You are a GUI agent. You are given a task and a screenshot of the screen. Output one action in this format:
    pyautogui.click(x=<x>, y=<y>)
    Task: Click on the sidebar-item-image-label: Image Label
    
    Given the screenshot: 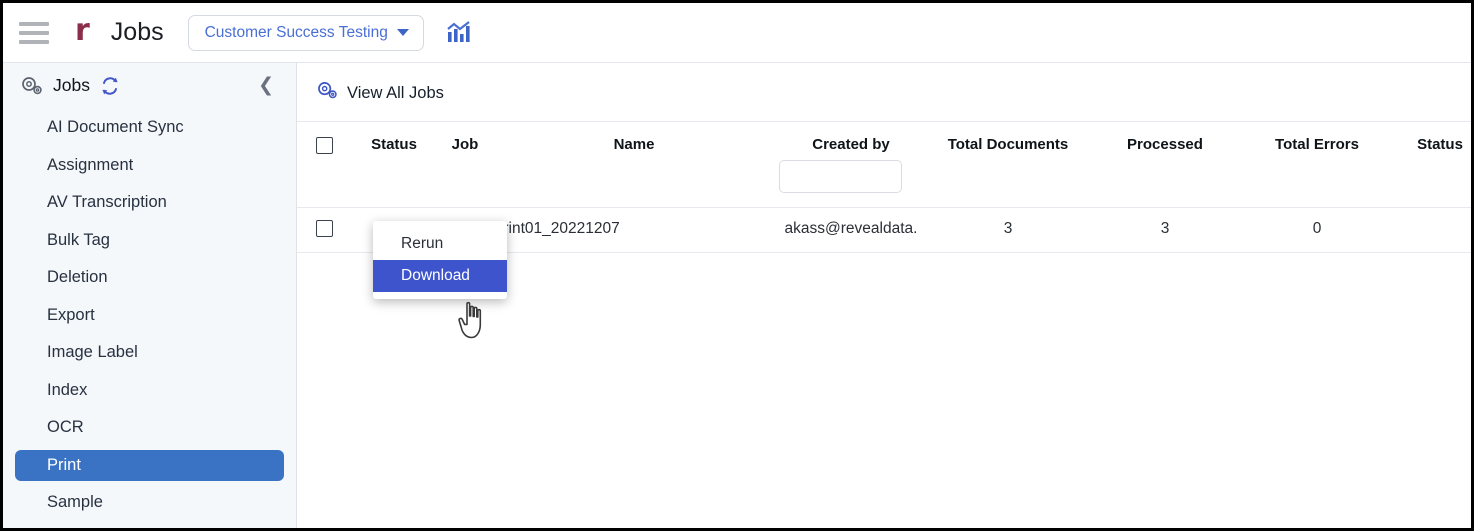 What is the action you would take?
    pyautogui.click(x=149, y=352)
    